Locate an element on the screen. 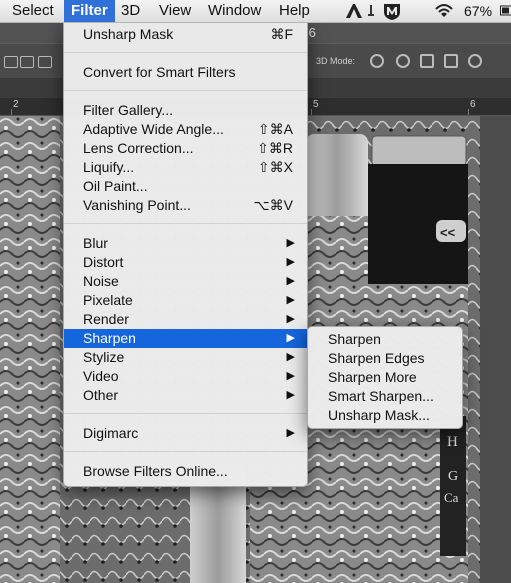 This screenshot has width=511, height=583. 3d-roll-icon is located at coordinates (403, 61).